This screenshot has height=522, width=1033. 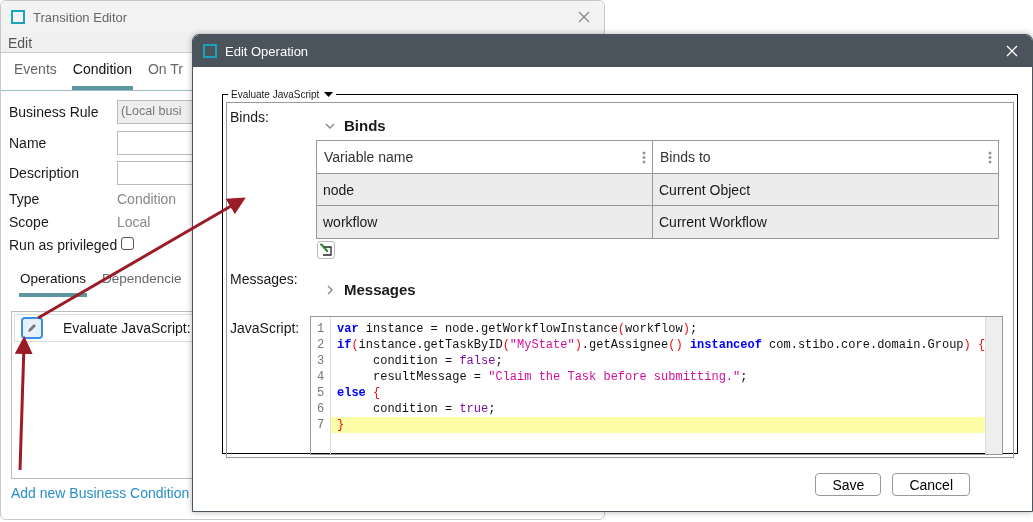 I want to click on dialog-button: Save, so click(x=848, y=484).